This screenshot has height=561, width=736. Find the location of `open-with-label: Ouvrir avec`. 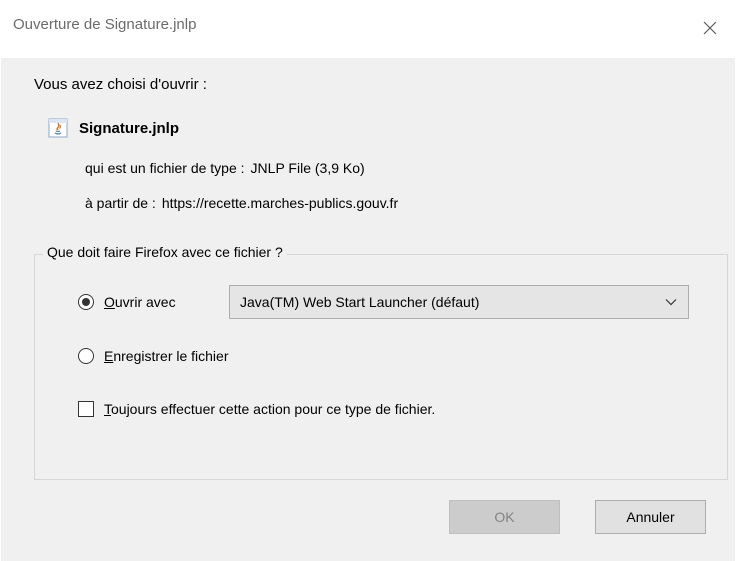

open-with-label: Ouvrir avec is located at coordinates (140, 302).